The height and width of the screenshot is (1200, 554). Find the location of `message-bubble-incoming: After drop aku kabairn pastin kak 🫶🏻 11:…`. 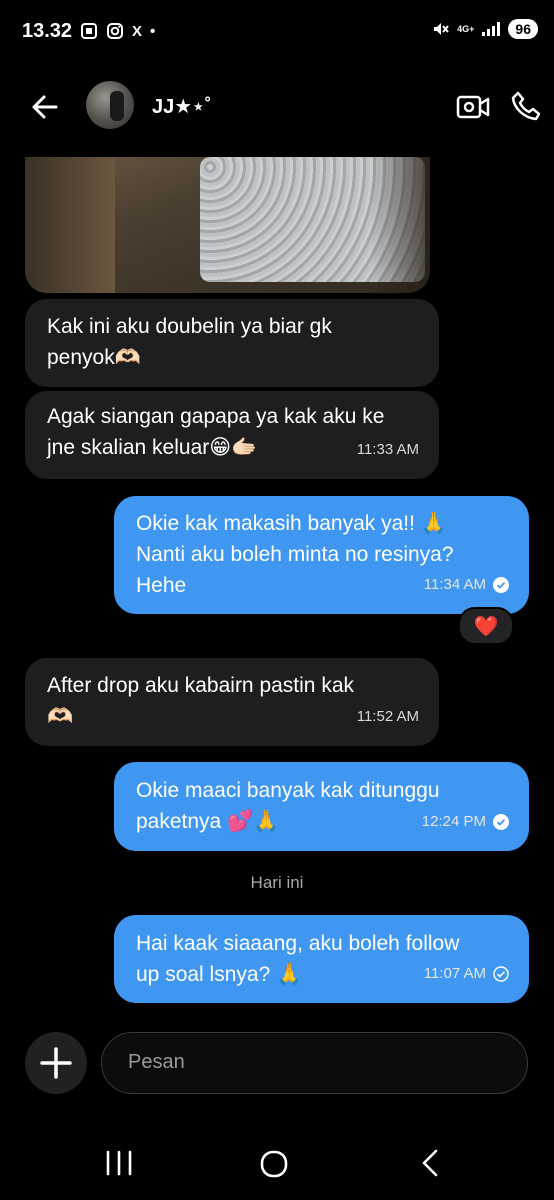

message-bubble-incoming: After drop aku kabairn pastin kak 🫶🏻 11:… is located at coordinates (232, 702).